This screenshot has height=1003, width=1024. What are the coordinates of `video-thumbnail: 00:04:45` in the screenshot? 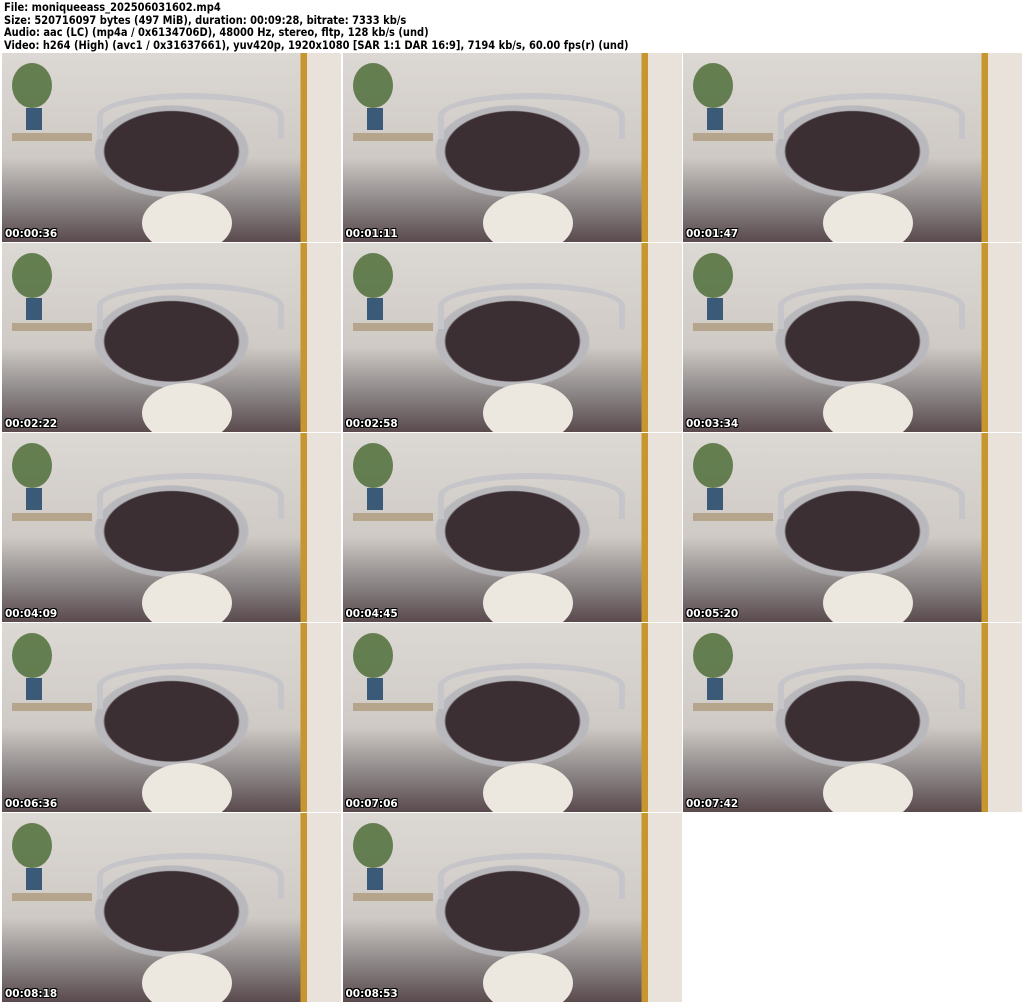 It's located at (512, 527).